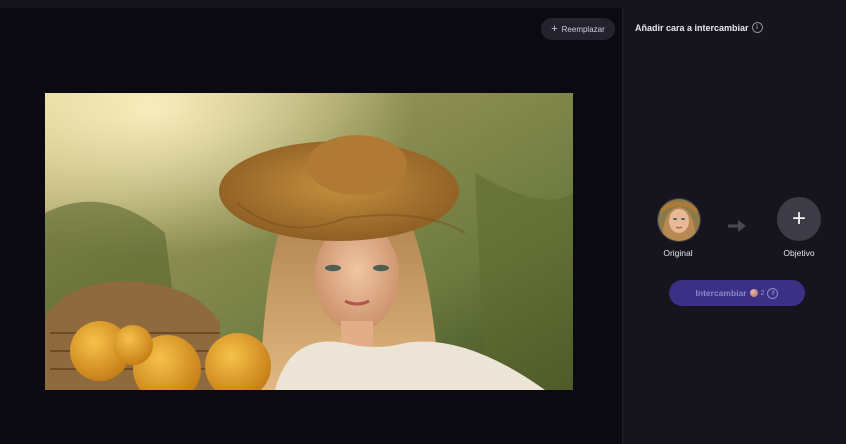  I want to click on swap-button: Intercambiar 2 ?, so click(737, 293).